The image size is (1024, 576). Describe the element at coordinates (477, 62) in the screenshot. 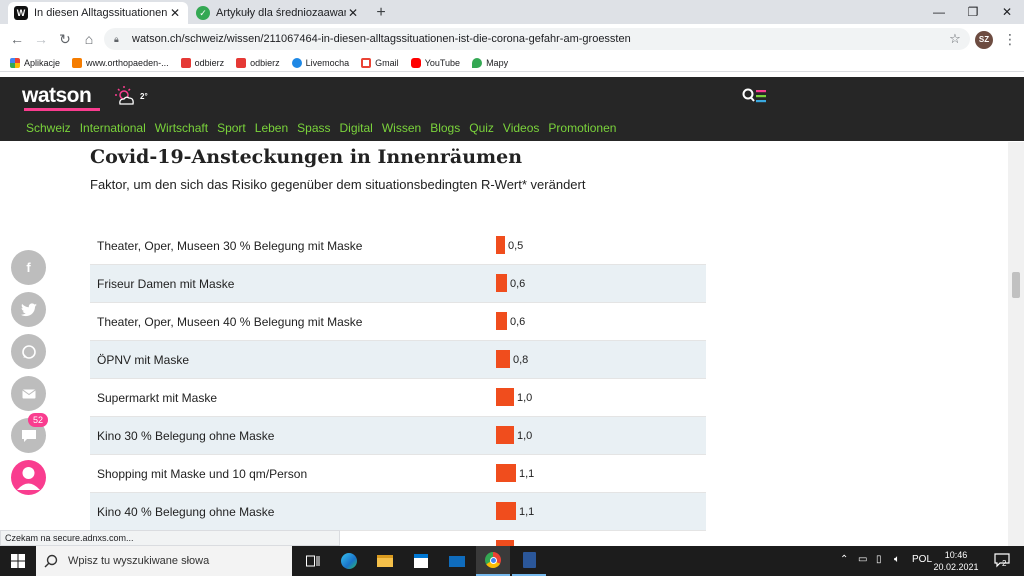

I see `maps-pin-icon` at that location.